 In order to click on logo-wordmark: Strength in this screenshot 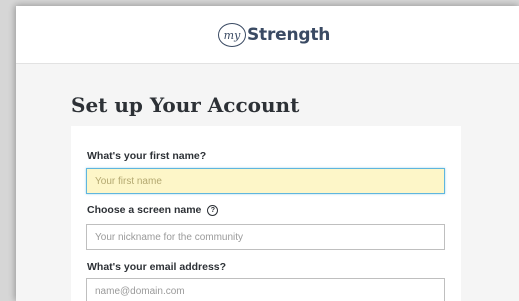, I will do `click(289, 35)`.